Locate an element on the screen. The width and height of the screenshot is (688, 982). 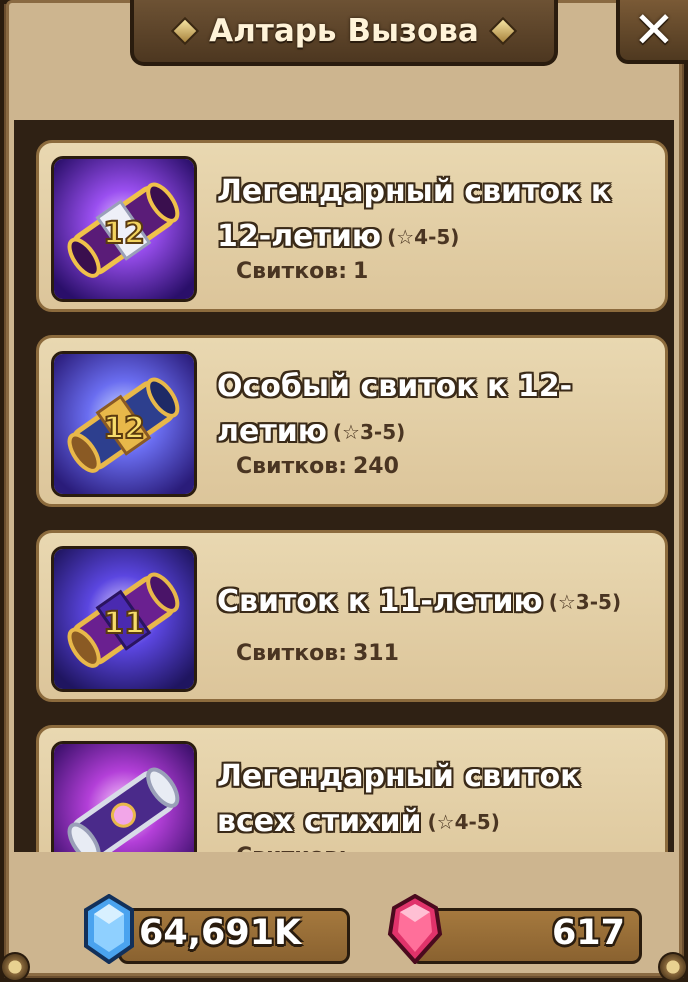
scroll-count: Свитков: 1 is located at coordinates (302, 271).